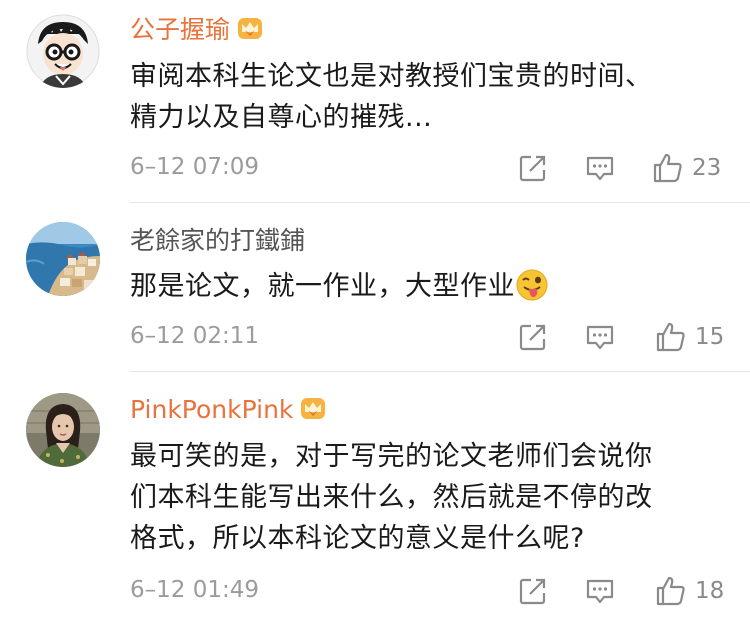 The image size is (750, 619). Describe the element at coordinates (357, 538) in the screenshot. I see `comment-text-line: 格式，所以本科论文的意义是什么呢?` at that location.